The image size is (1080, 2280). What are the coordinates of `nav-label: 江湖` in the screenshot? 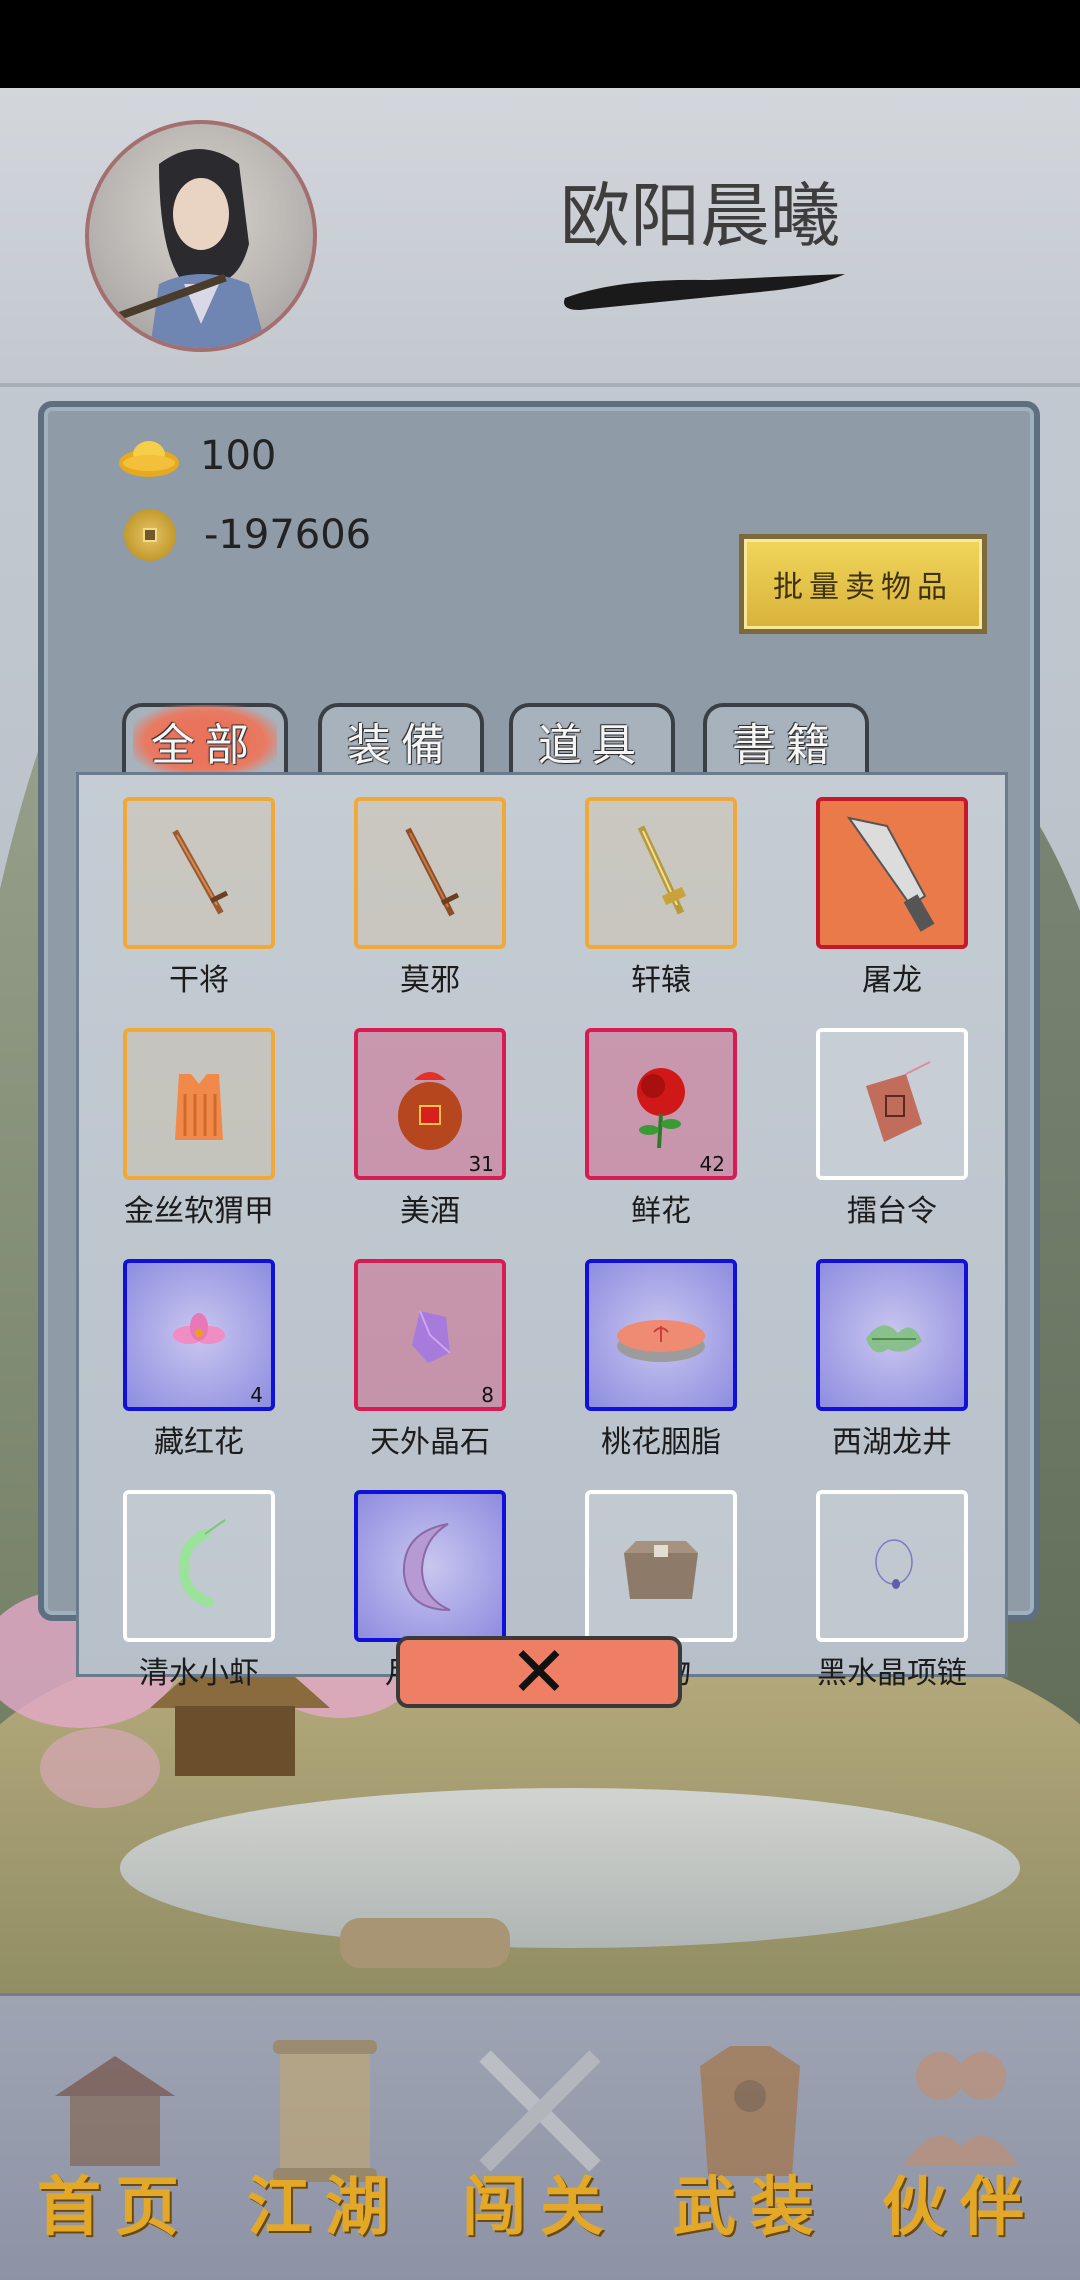 It's located at (325, 2207).